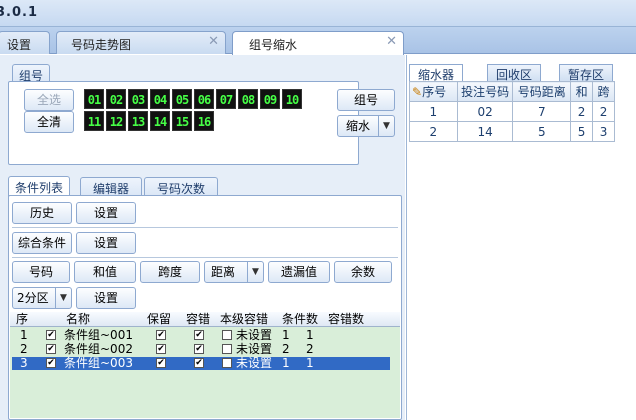 The image size is (636, 420). I want to click on window-title: 3.0.1, so click(19, 12).